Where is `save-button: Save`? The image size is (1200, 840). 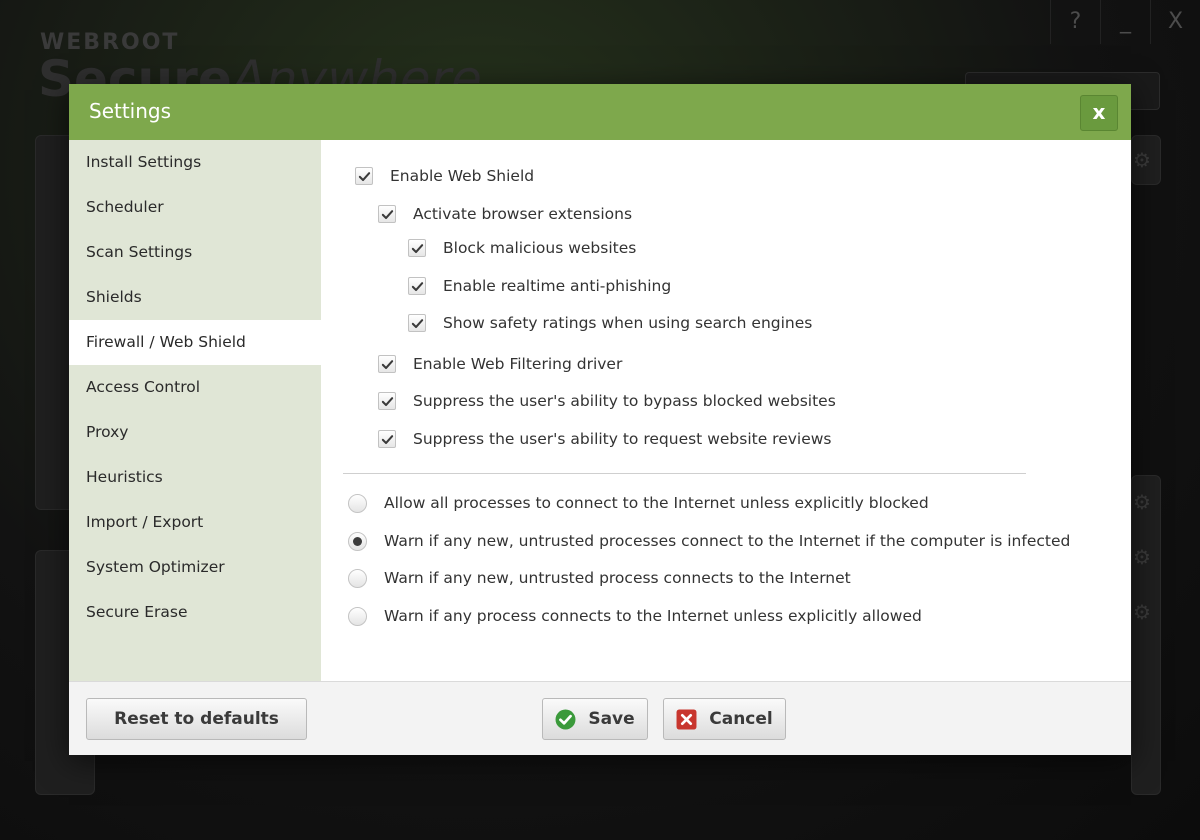 save-button: Save is located at coordinates (595, 719).